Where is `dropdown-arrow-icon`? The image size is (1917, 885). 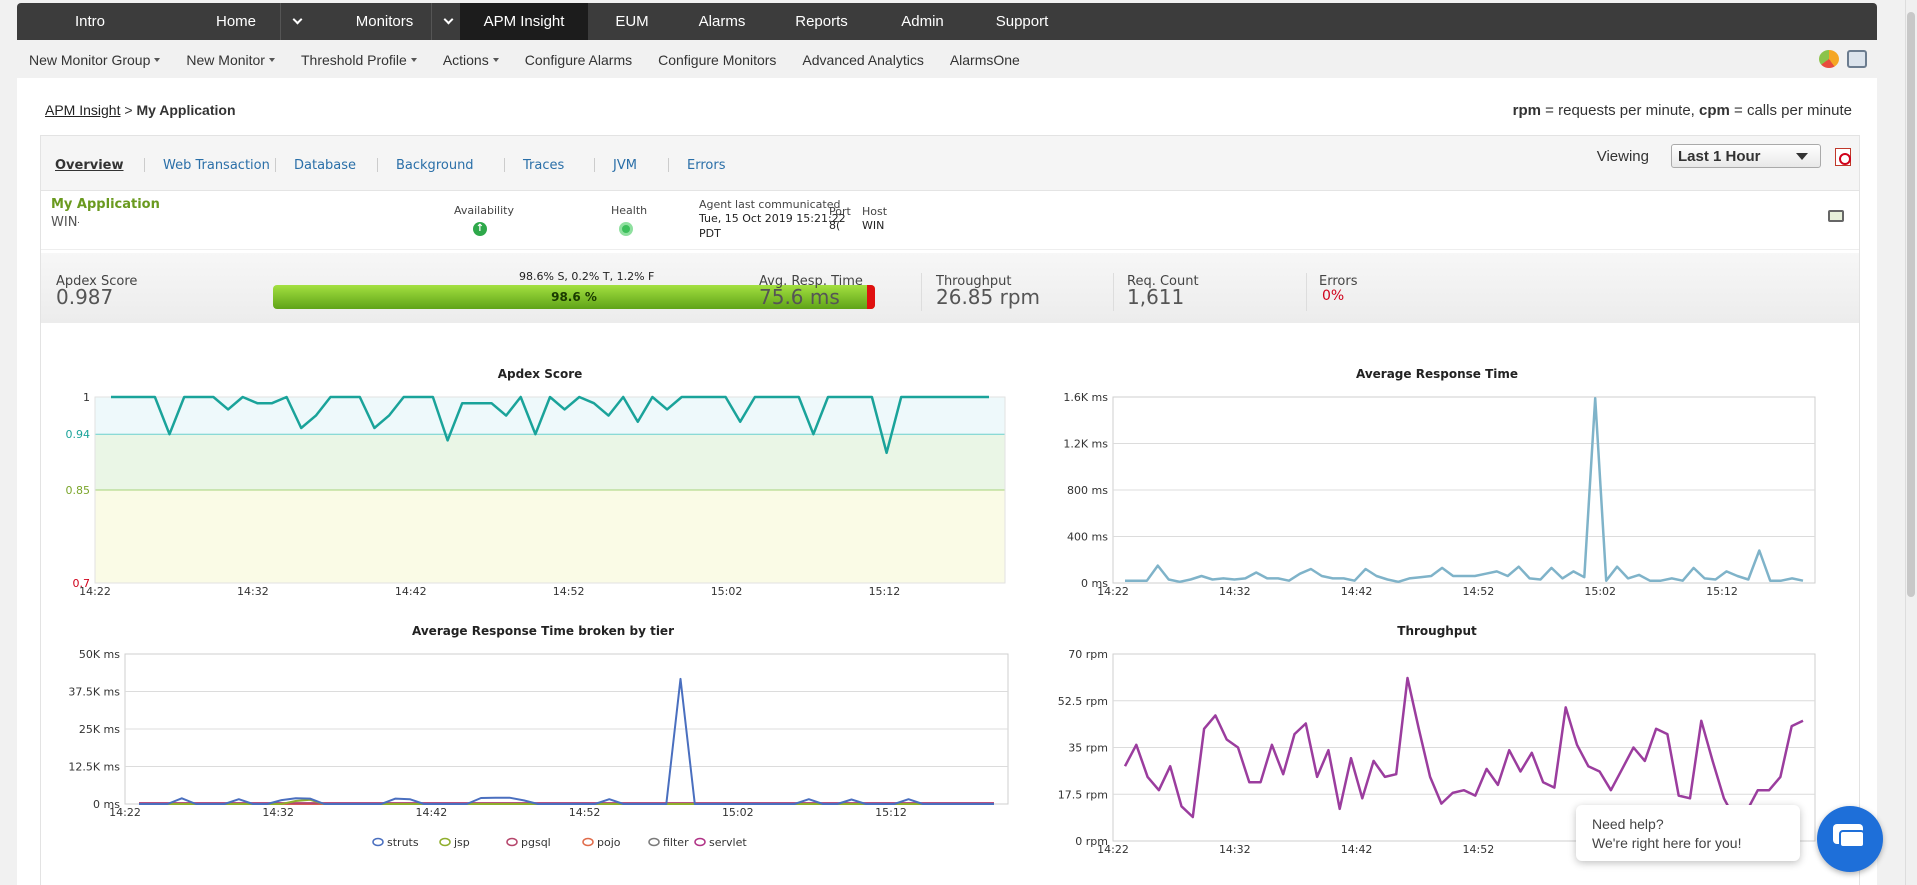 dropdown-arrow-icon is located at coordinates (1802, 156).